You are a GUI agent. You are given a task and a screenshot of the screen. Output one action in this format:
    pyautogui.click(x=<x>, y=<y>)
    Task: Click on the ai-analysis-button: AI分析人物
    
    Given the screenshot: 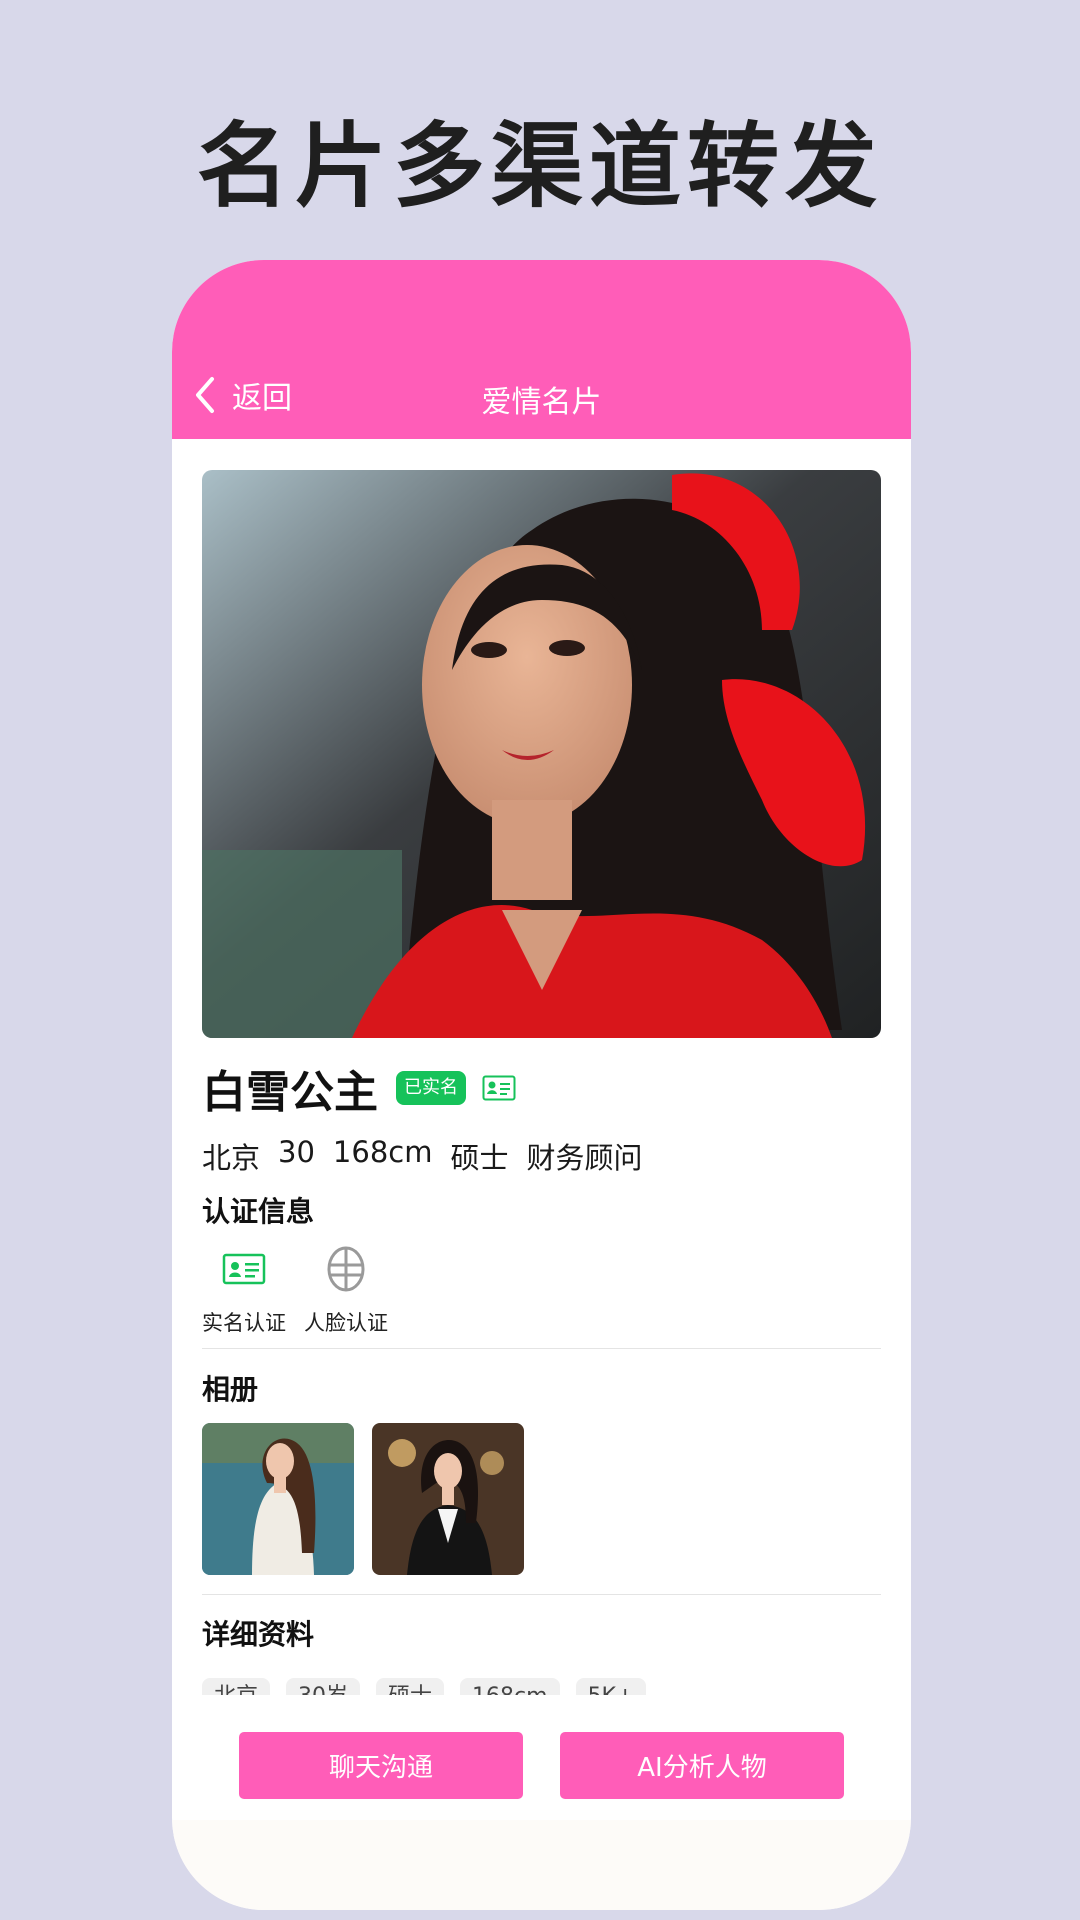 What is the action you would take?
    pyautogui.click(x=702, y=1765)
    